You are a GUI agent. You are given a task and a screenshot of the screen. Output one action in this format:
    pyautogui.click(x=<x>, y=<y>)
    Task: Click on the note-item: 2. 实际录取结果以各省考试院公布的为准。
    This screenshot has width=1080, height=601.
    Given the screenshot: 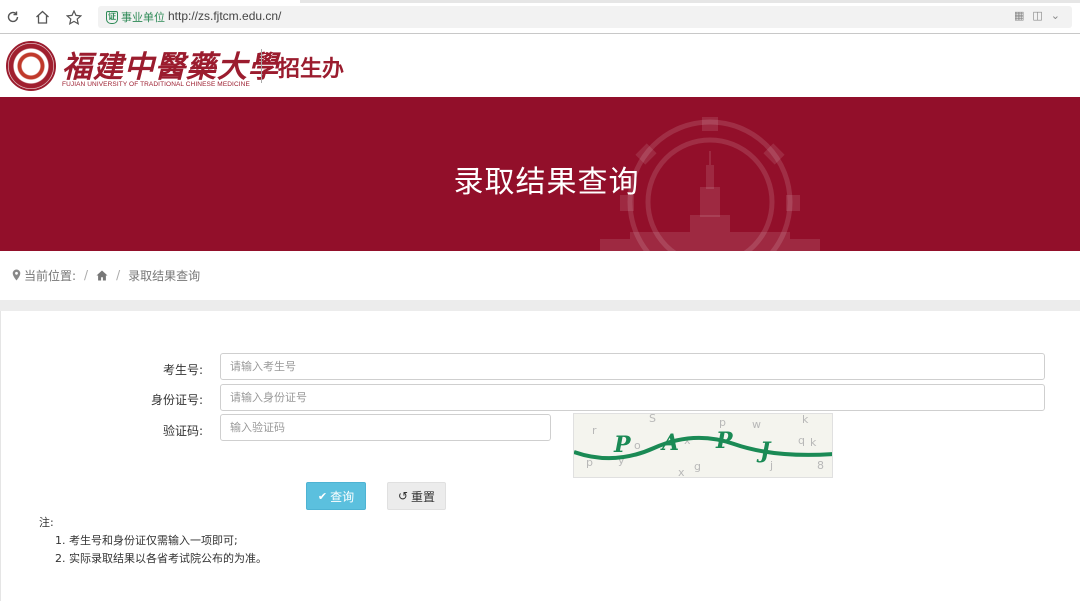 What is the action you would take?
    pyautogui.click(x=161, y=558)
    